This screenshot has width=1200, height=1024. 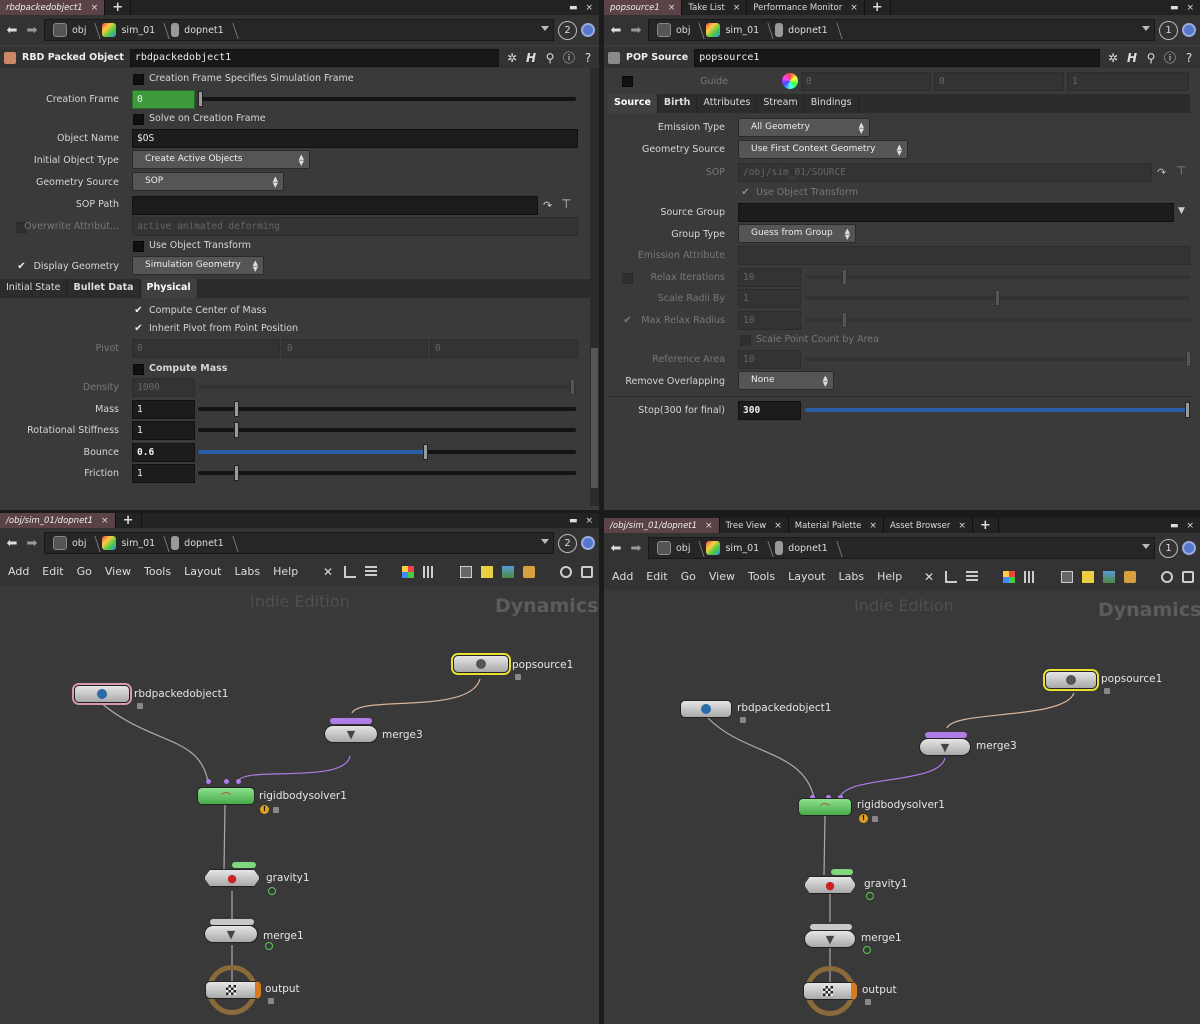 What do you see at coordinates (157, 571) in the screenshot?
I see `menu-tools: Tools` at bounding box center [157, 571].